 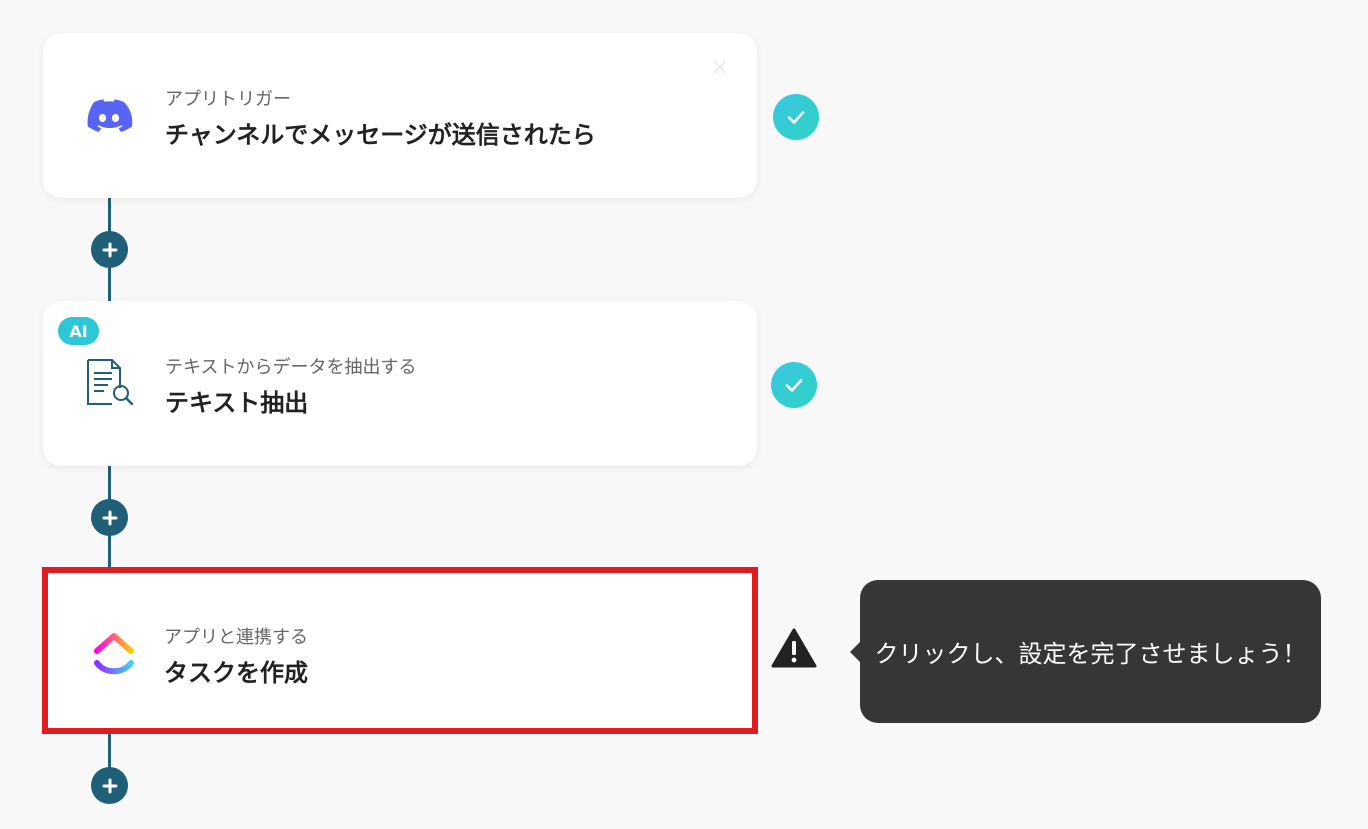 What do you see at coordinates (78, 331) in the screenshot?
I see `ai-badge: AI` at bounding box center [78, 331].